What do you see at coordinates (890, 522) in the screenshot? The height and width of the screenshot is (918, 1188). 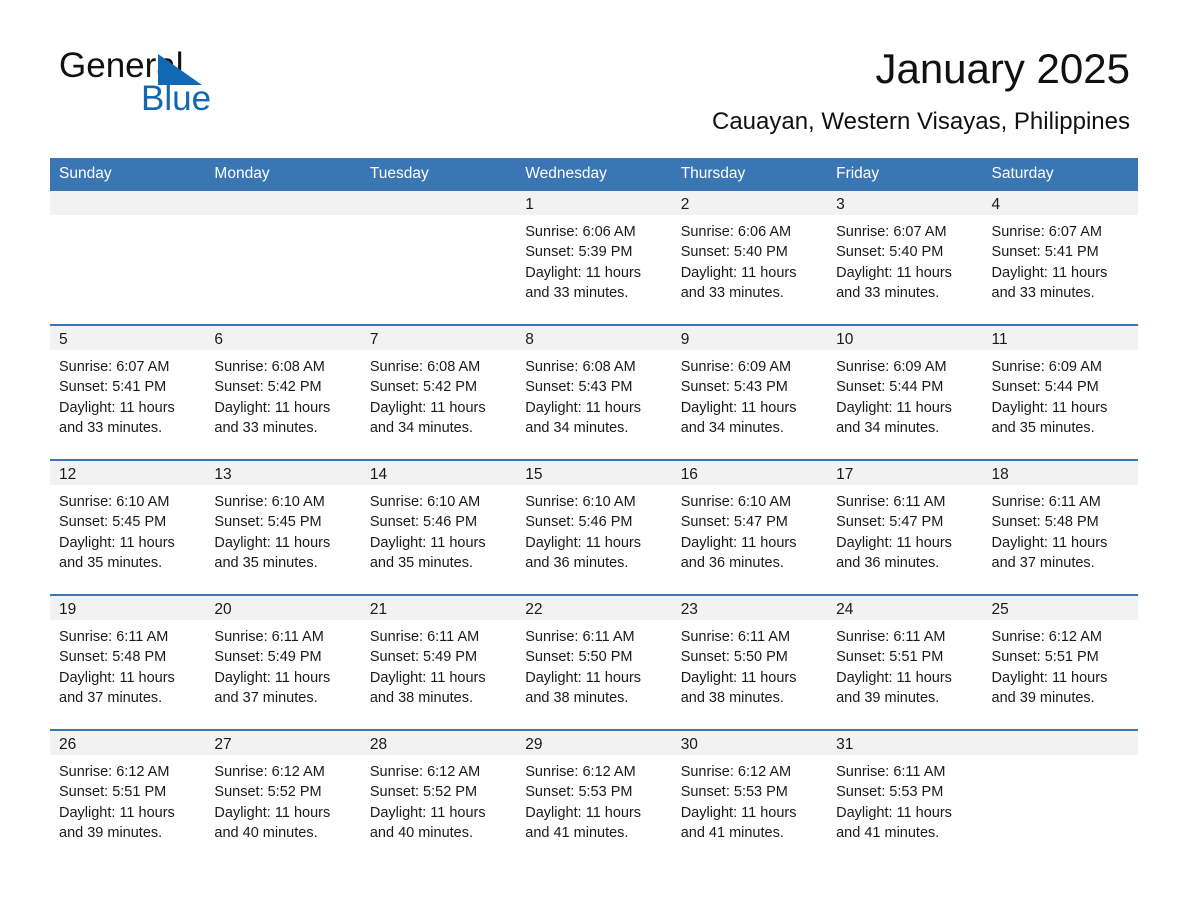 I see `sunset-text: Sunset: 5:47 PM` at bounding box center [890, 522].